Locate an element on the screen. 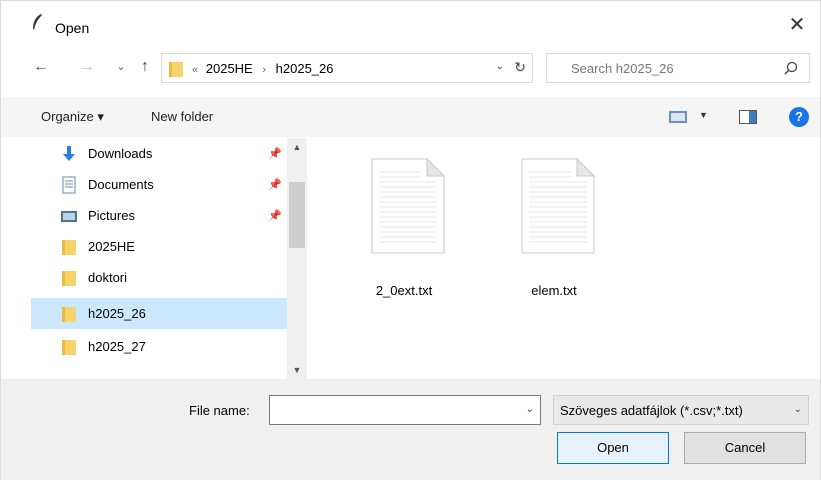 The image size is (821, 480). nav-scrollbar: ▲ ▼ is located at coordinates (297, 258).